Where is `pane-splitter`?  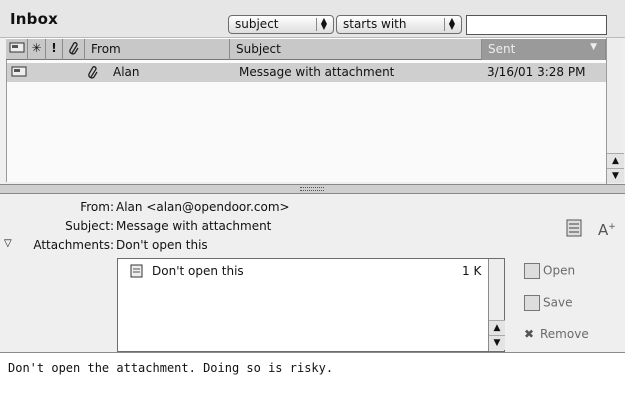
pane-splitter is located at coordinates (312, 189).